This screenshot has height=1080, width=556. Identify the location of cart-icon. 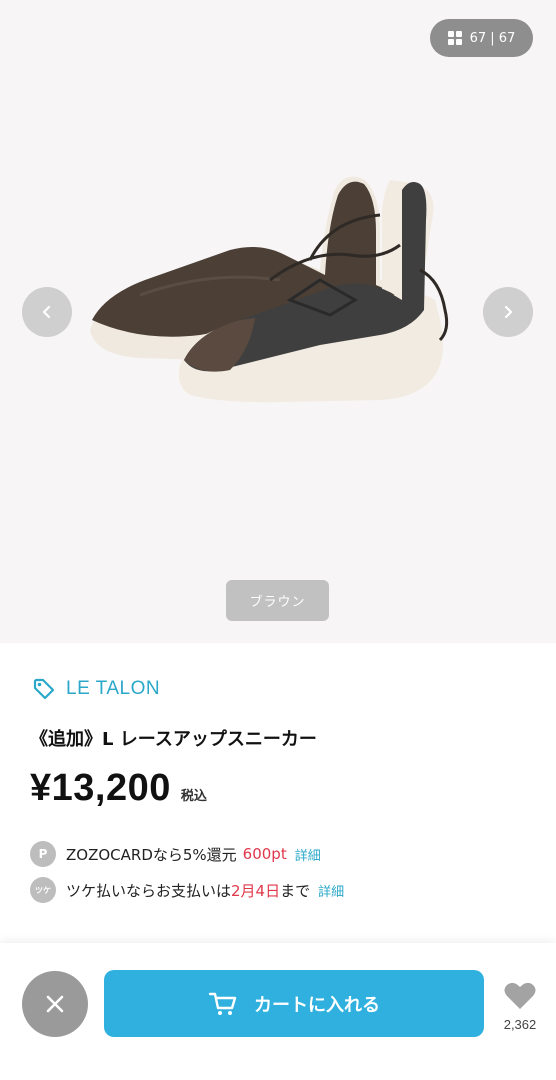
(222, 1003).